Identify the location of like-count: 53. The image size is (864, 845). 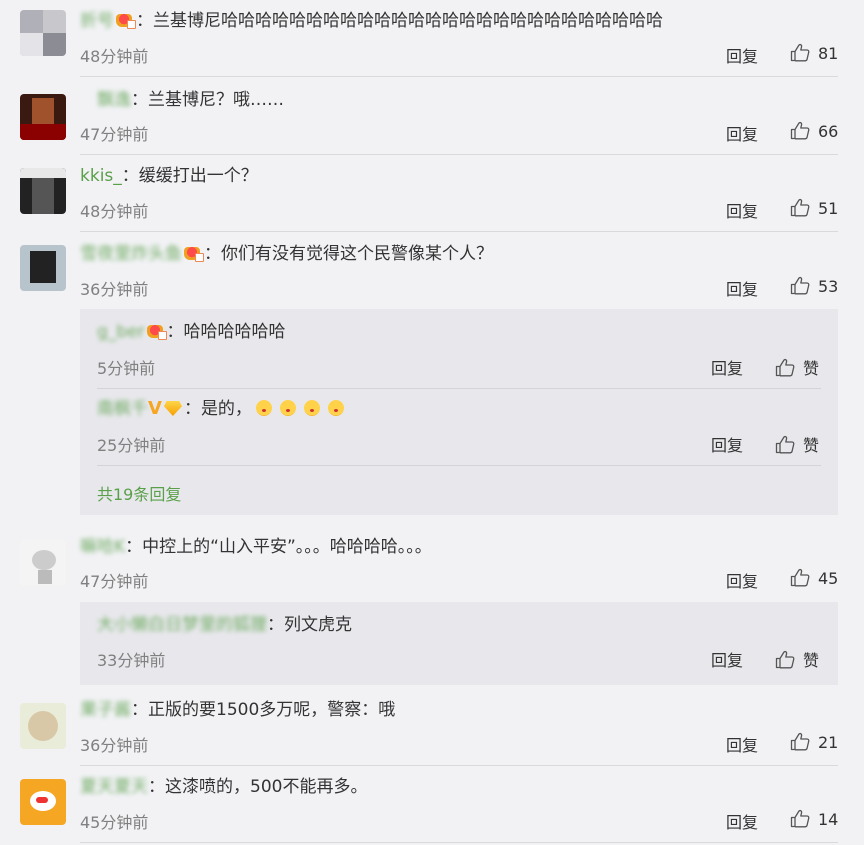
(828, 286).